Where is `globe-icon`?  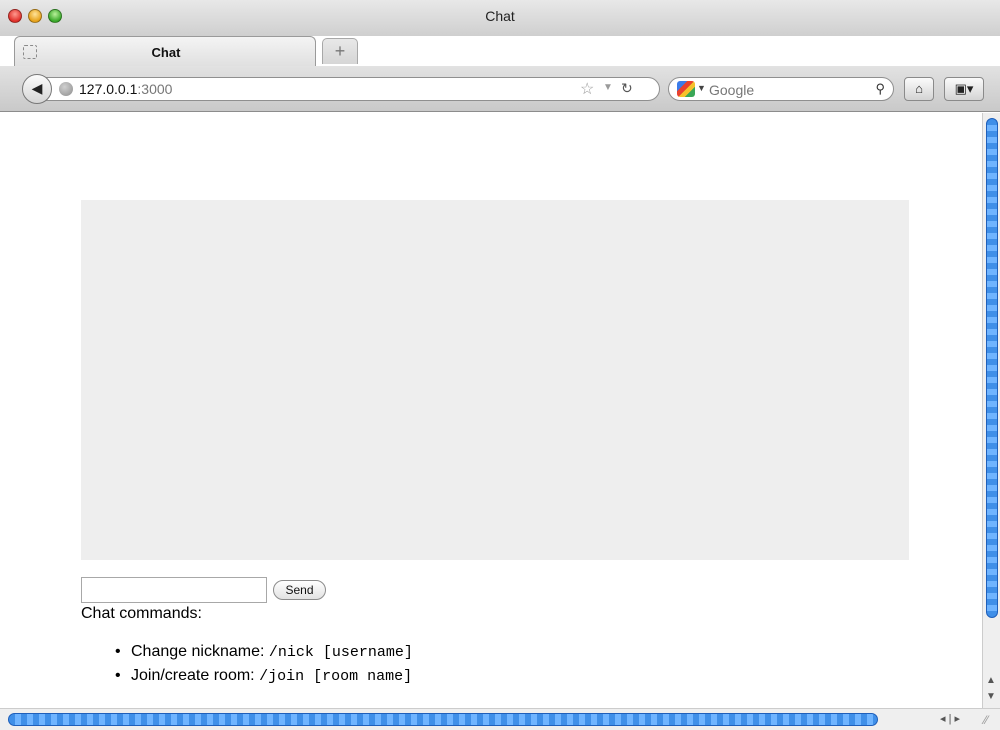
globe-icon is located at coordinates (66, 89).